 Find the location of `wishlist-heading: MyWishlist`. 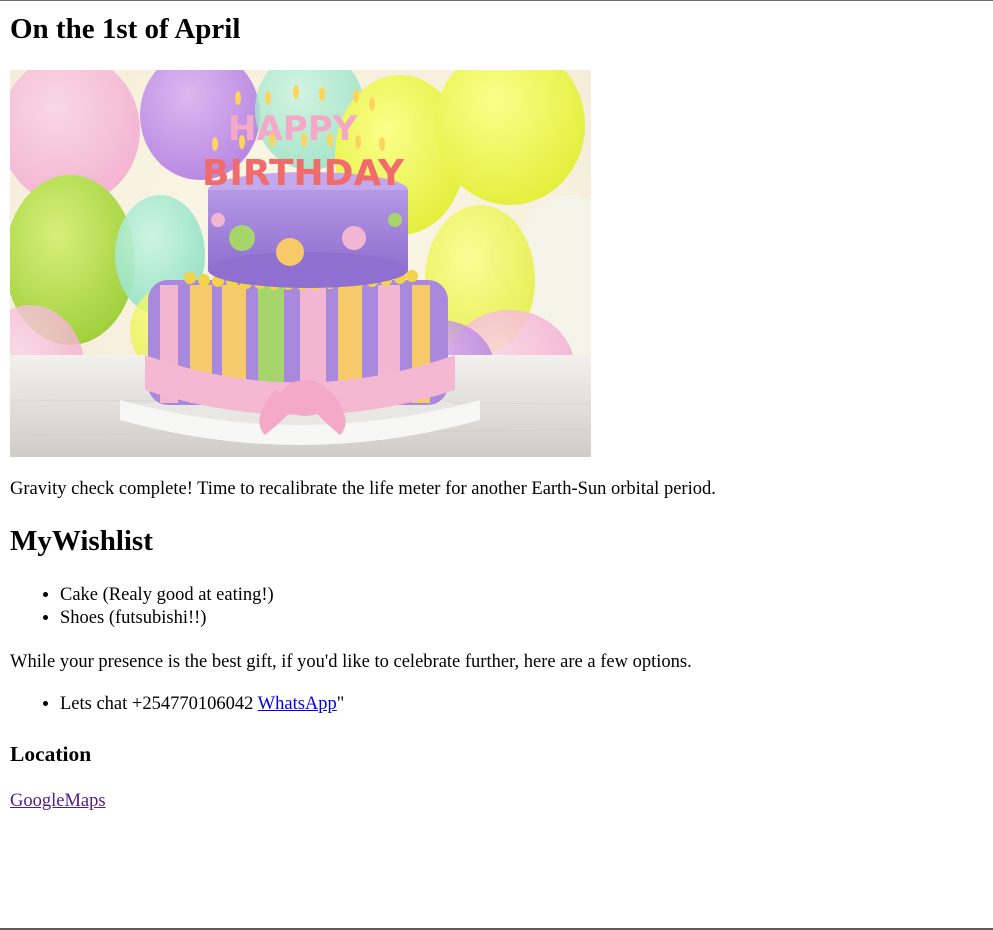

wishlist-heading: MyWishlist is located at coordinates (81, 541).